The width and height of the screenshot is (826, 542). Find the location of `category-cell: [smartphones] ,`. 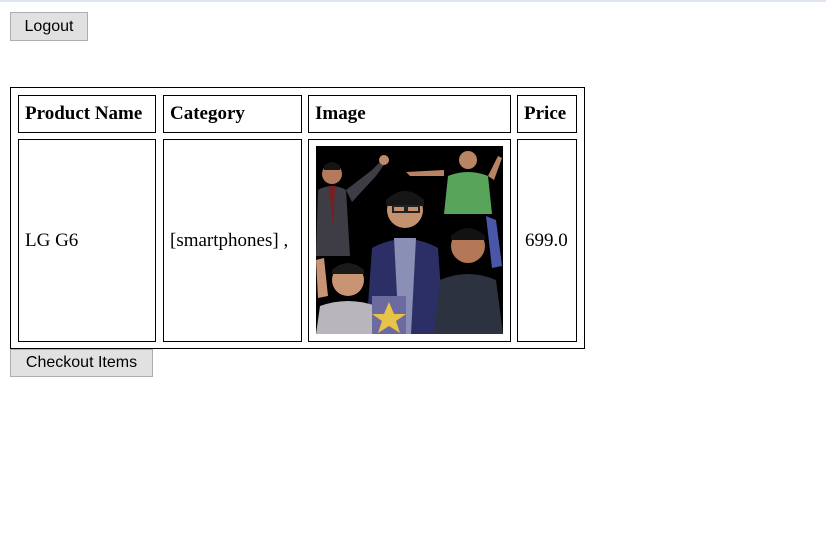

category-cell: [smartphones] , is located at coordinates (232, 240).